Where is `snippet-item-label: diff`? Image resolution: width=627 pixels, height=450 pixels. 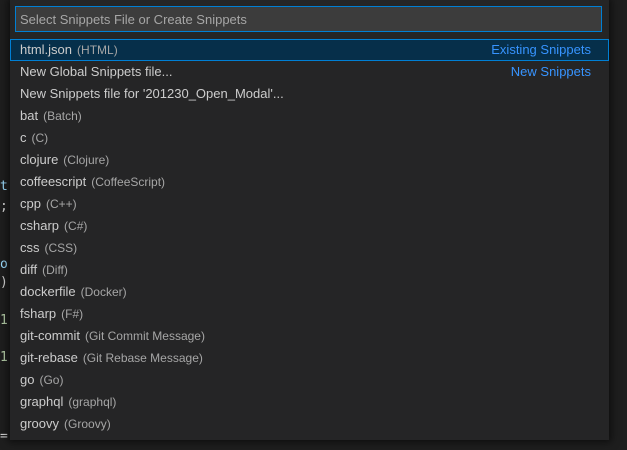
snippet-item-label: diff is located at coordinates (29, 269).